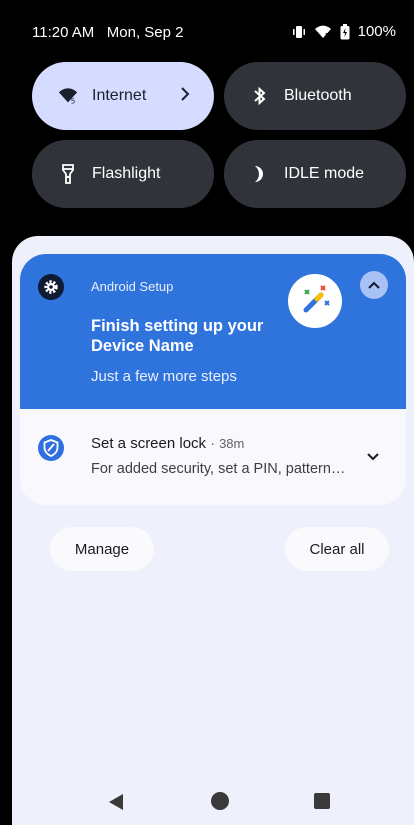  Describe the element at coordinates (132, 286) in the screenshot. I see `notification-app-name: Android Setup` at that location.